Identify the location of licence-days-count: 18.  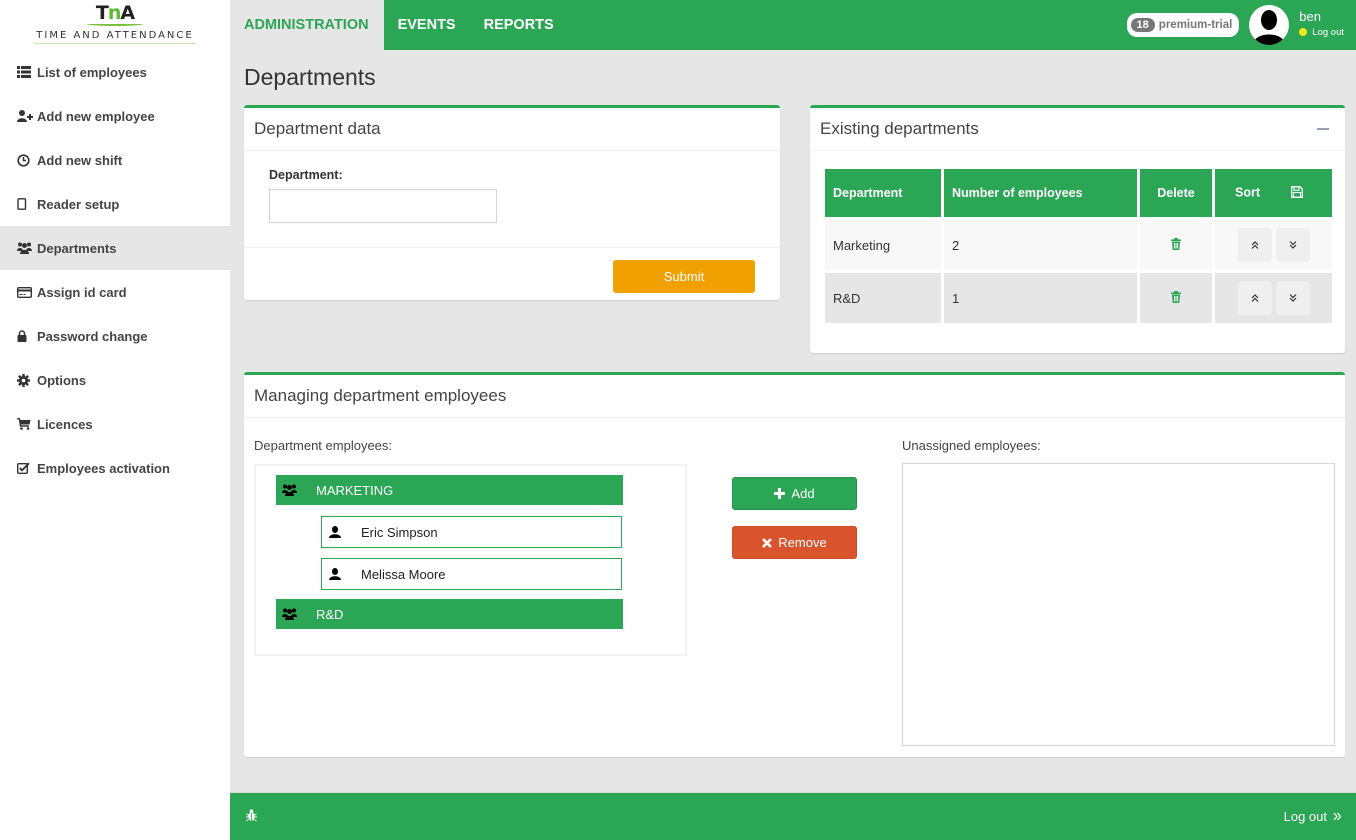
(1142, 25).